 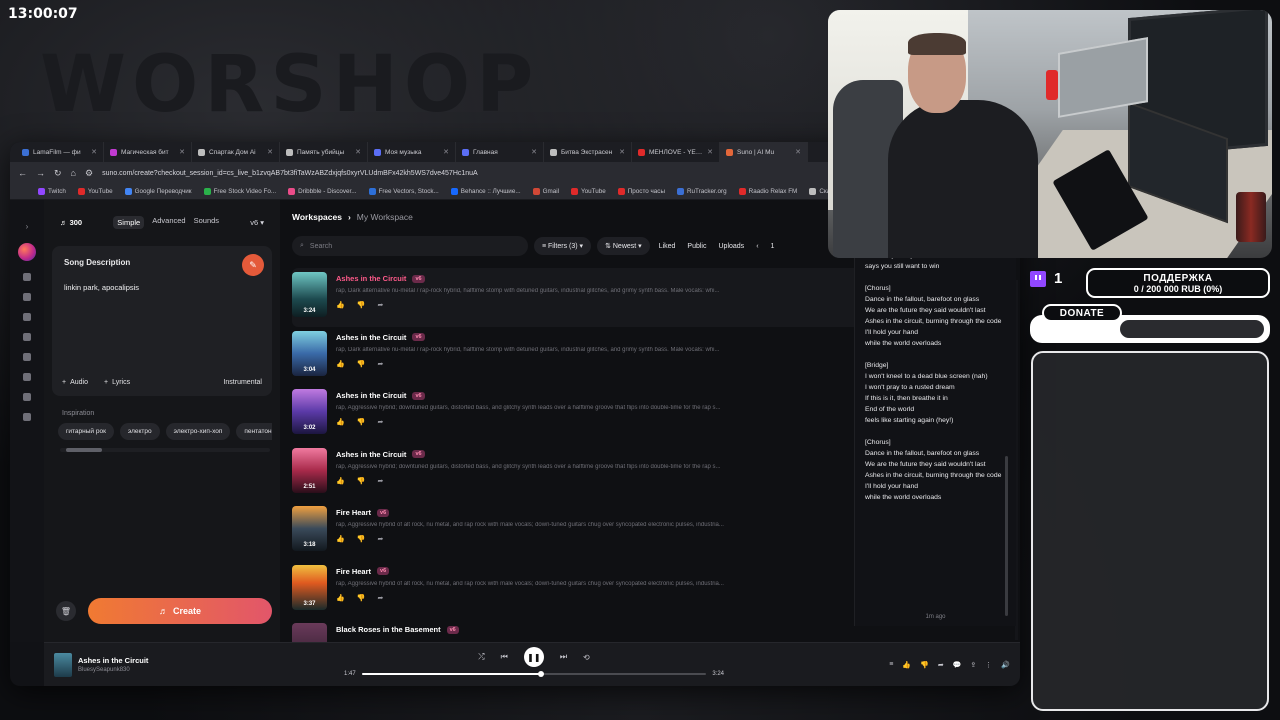 I want to click on browser-tab: Suno | AI Mu ✕, so click(x=764, y=152).